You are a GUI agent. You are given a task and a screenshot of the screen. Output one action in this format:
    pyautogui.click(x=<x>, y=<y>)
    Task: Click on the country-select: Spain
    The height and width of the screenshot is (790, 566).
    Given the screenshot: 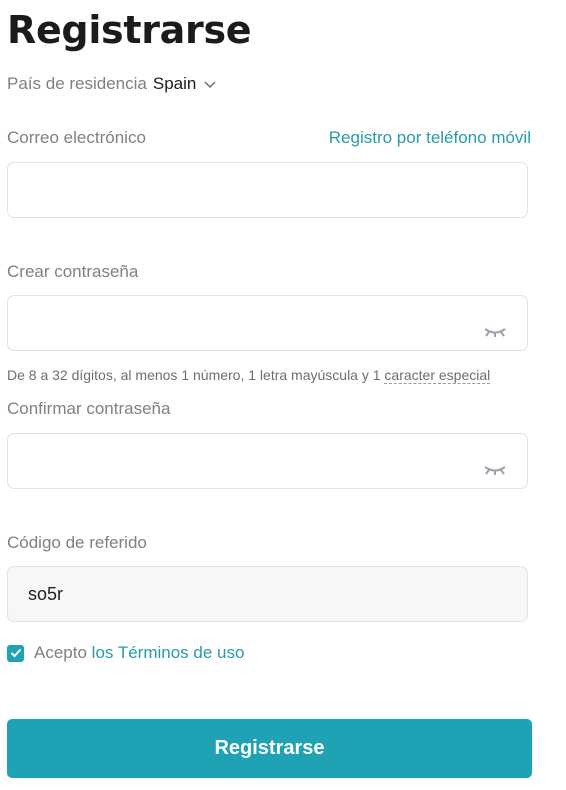 What is the action you would take?
    pyautogui.click(x=185, y=84)
    